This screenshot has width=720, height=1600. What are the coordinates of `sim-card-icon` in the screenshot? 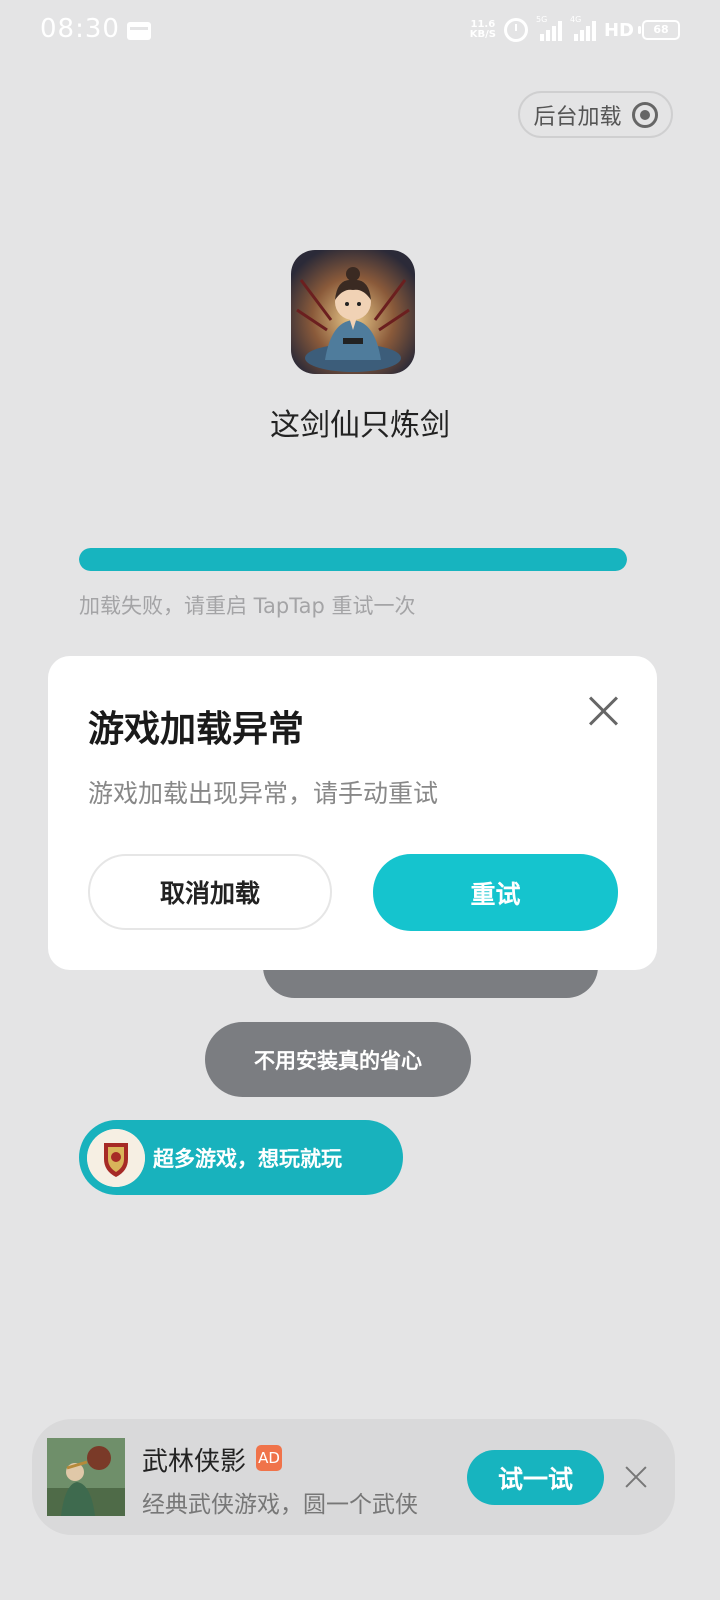 It's located at (139, 31).